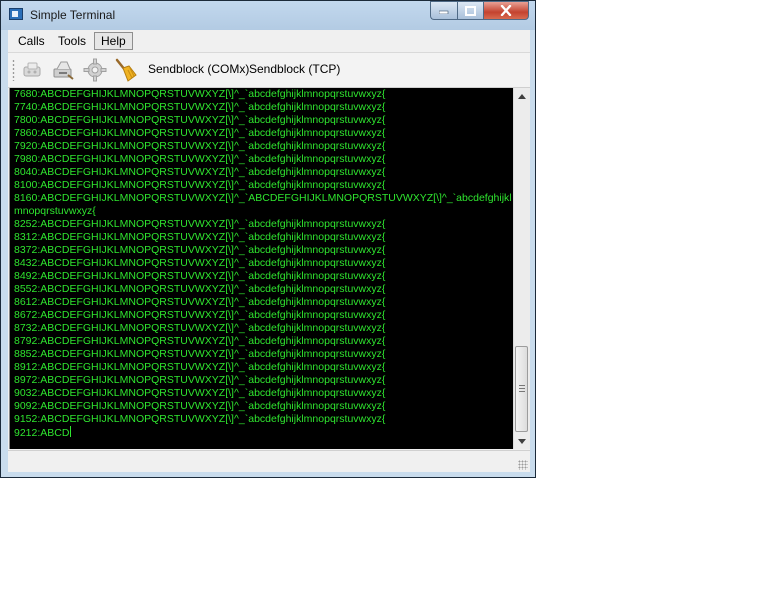 The image size is (768, 614). I want to click on sendblock-com-button: Sendblock (COMx), so click(198, 69).